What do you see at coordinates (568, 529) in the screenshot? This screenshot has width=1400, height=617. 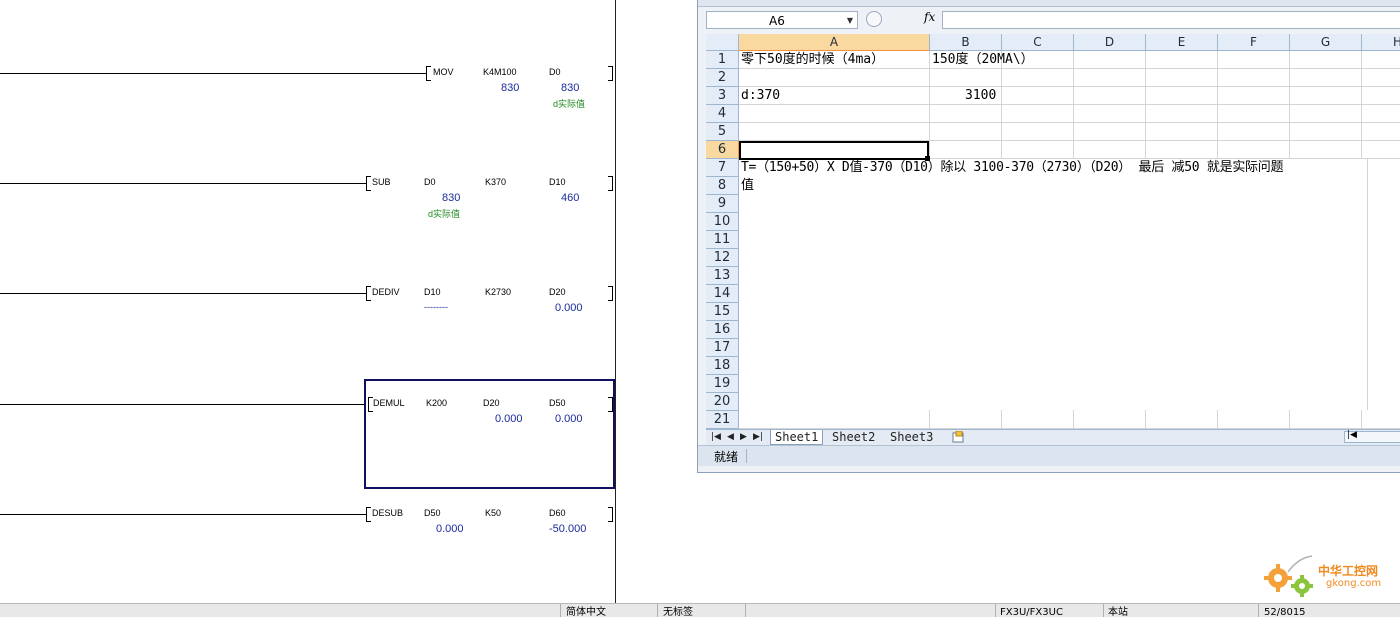 I see `operand-3-value: -50.000` at bounding box center [568, 529].